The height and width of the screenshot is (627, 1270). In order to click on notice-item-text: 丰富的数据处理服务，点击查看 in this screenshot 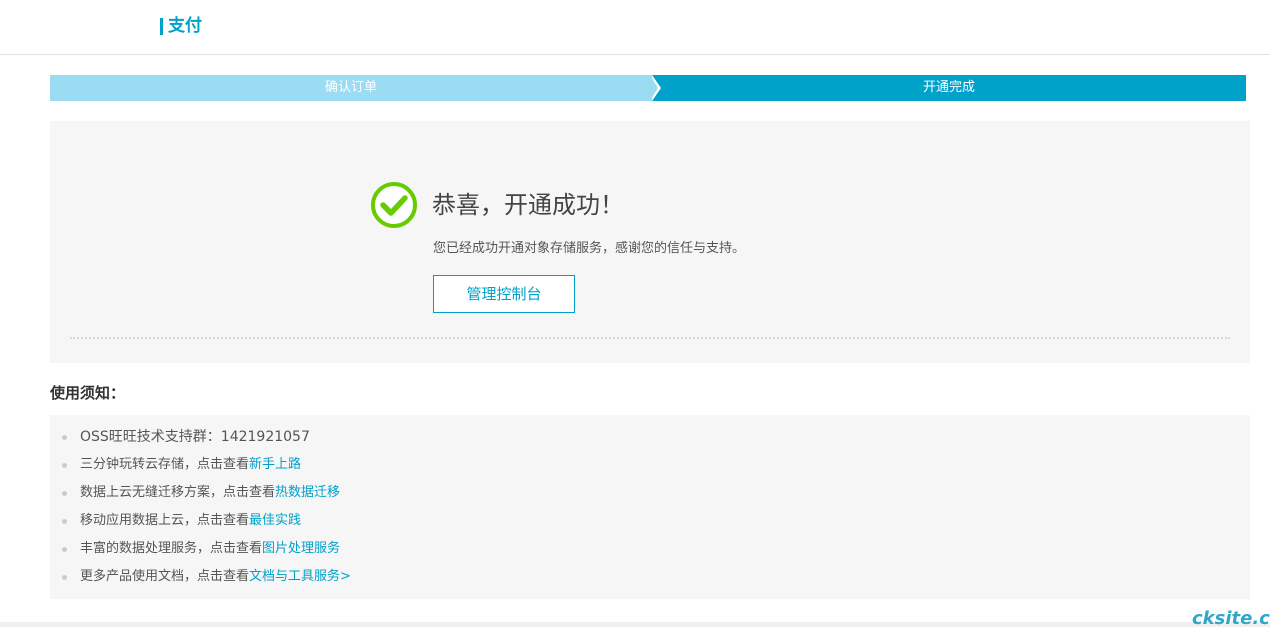, I will do `click(171, 548)`.